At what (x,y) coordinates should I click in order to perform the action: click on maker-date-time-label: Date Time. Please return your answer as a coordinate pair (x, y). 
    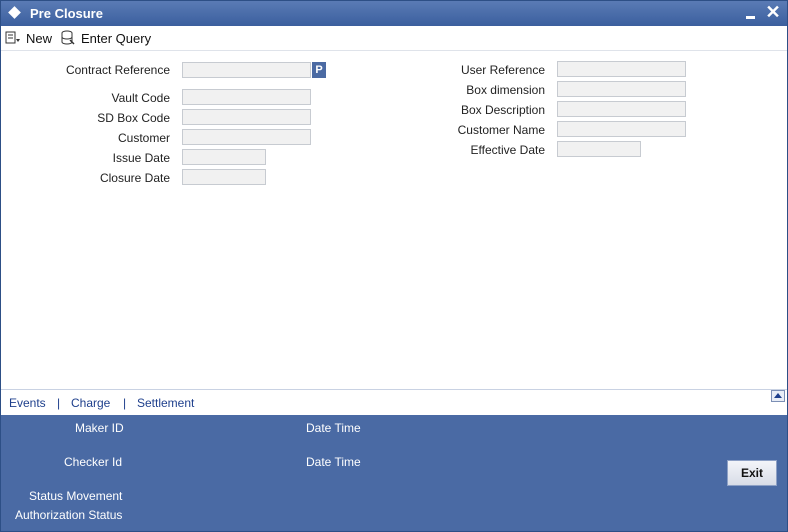
    Looking at the image, I should click on (333, 428).